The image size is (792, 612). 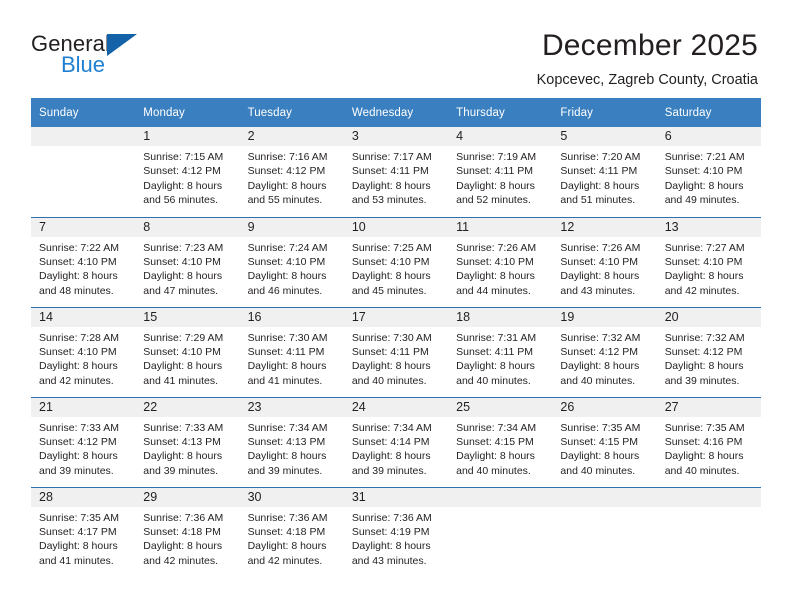 I want to click on day-number: 17, so click(x=396, y=317).